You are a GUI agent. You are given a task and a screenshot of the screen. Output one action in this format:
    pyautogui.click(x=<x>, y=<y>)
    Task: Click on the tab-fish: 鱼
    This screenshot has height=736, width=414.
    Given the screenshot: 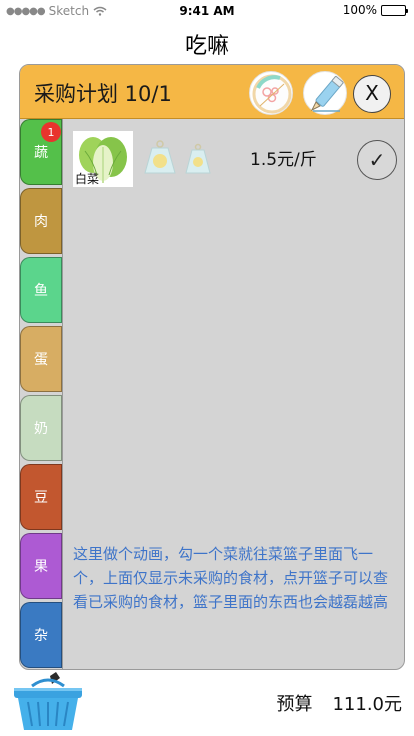 What is the action you would take?
    pyautogui.click(x=41, y=290)
    